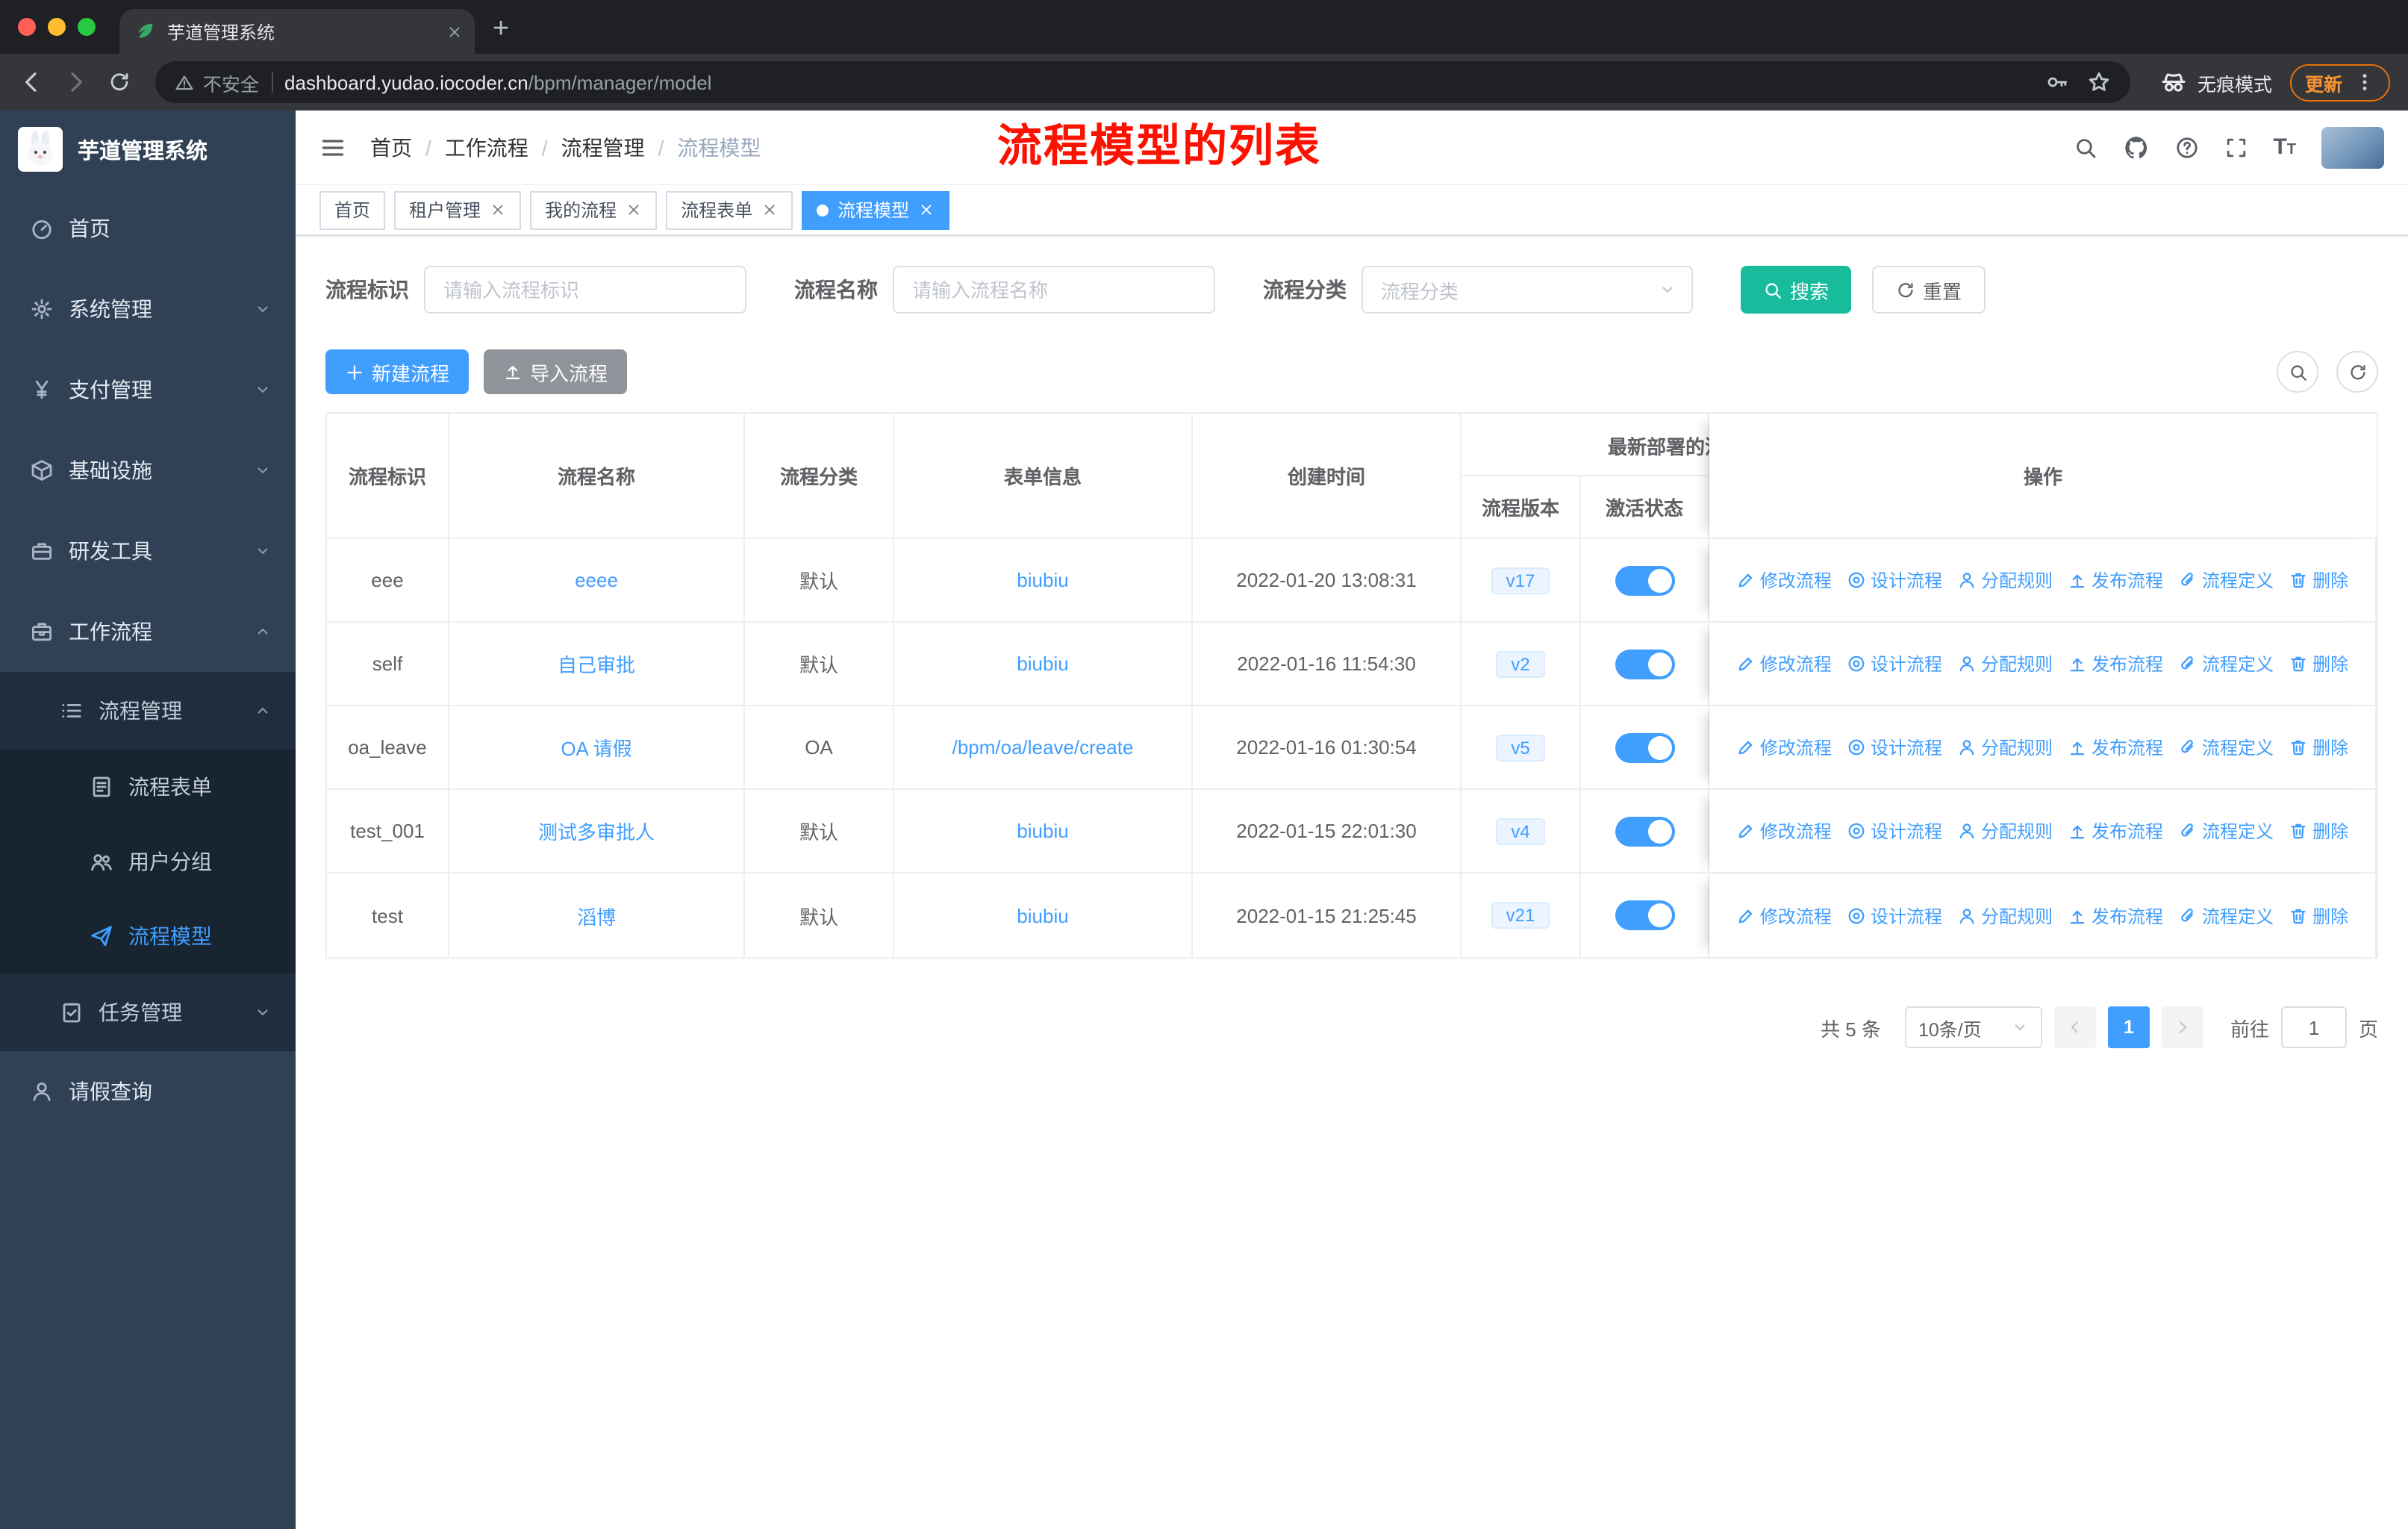 Image resolution: width=2408 pixels, height=1529 pixels. Describe the element at coordinates (556, 371) in the screenshot. I see `import-process-button: 导入流程` at that location.